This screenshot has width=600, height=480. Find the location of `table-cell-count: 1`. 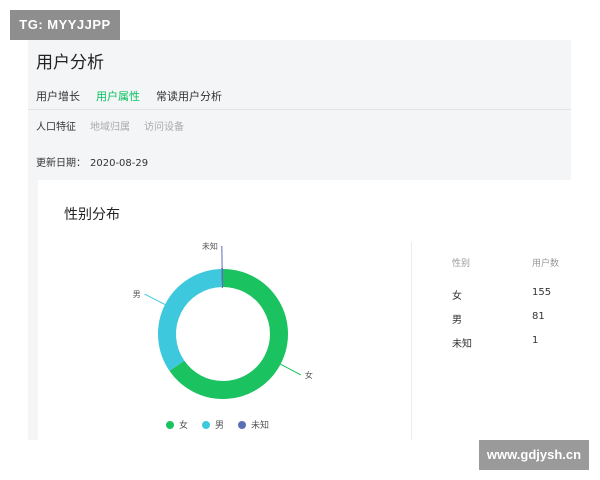

table-cell-count: 1 is located at coordinates (535, 340).